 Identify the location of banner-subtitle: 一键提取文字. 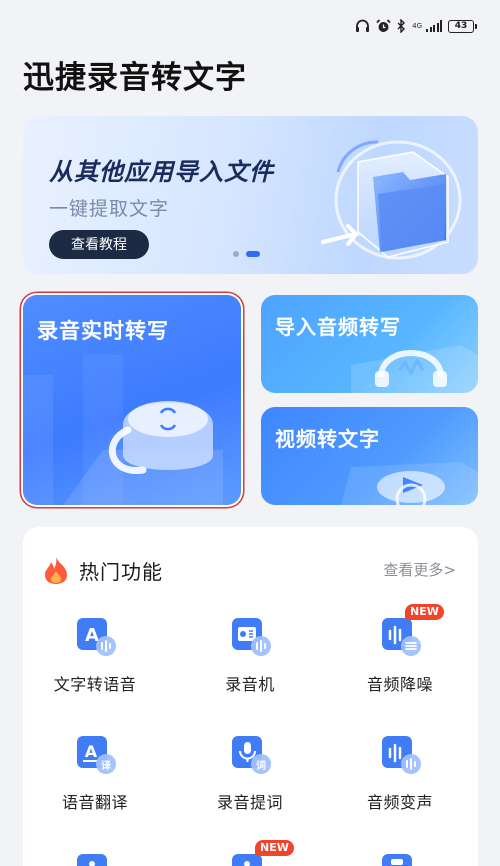
(109, 209).